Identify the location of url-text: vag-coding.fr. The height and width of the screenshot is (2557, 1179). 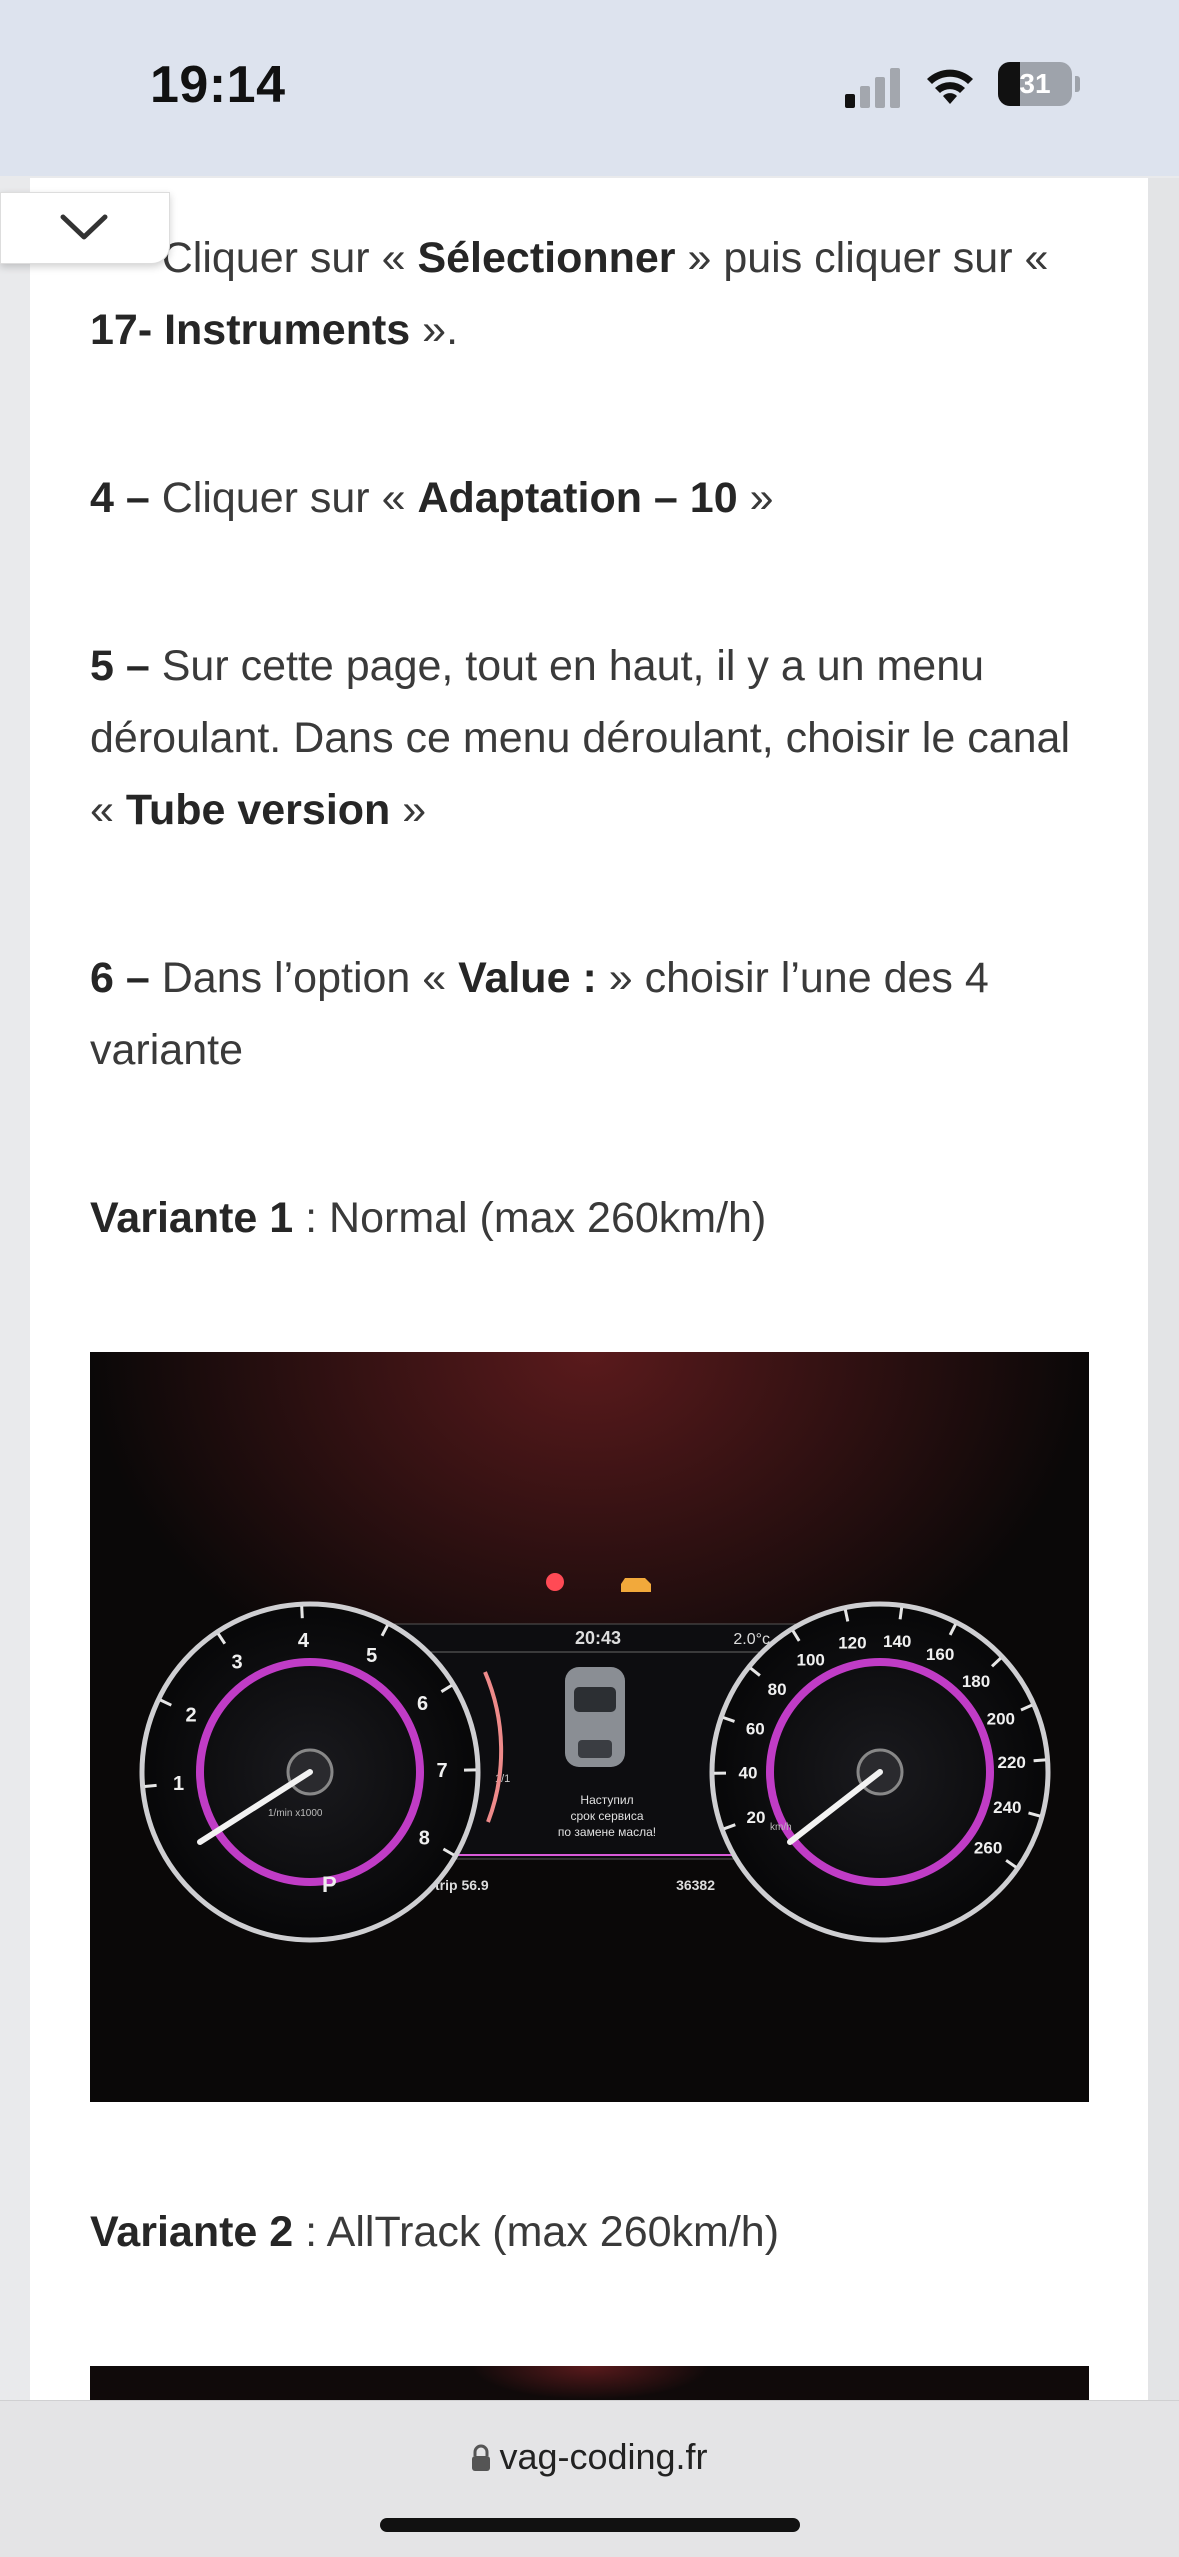
(603, 2456).